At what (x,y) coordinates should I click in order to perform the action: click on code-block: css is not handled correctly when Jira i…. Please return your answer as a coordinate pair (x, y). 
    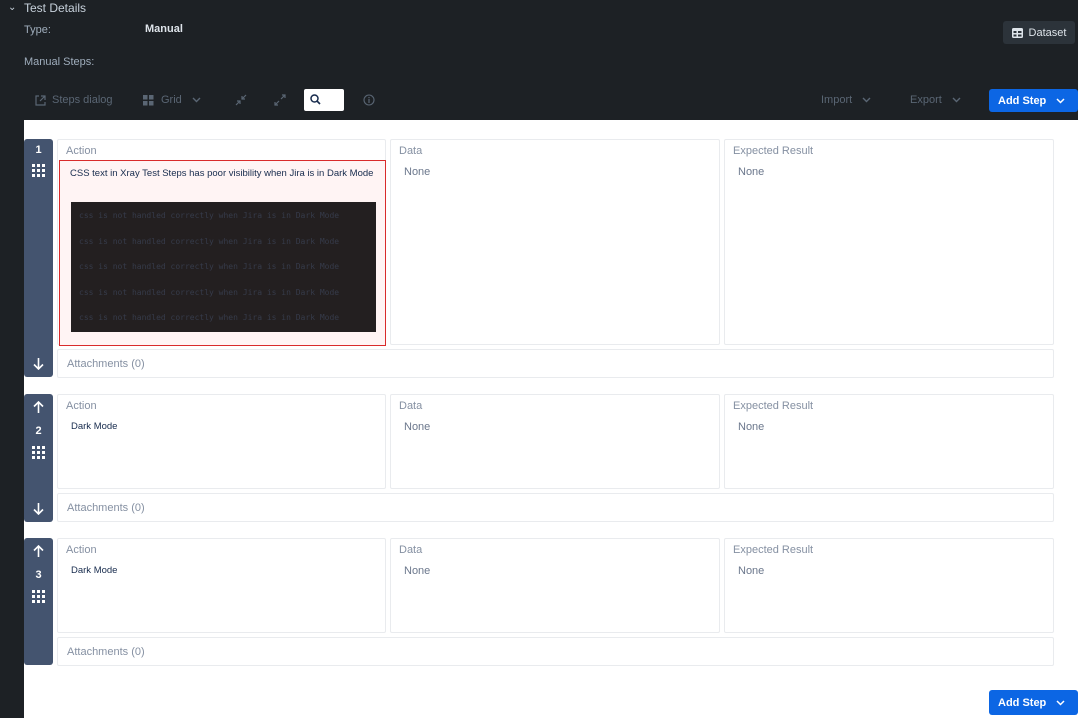
    Looking at the image, I should click on (223, 267).